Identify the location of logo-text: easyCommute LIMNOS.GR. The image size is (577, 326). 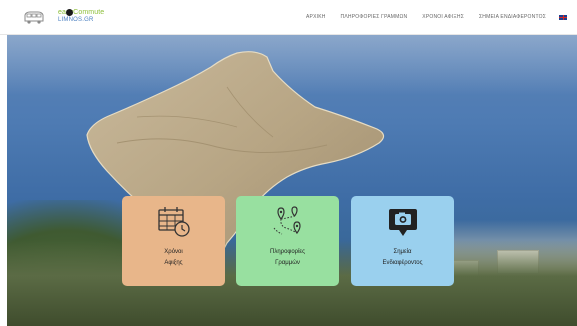
(81, 16).